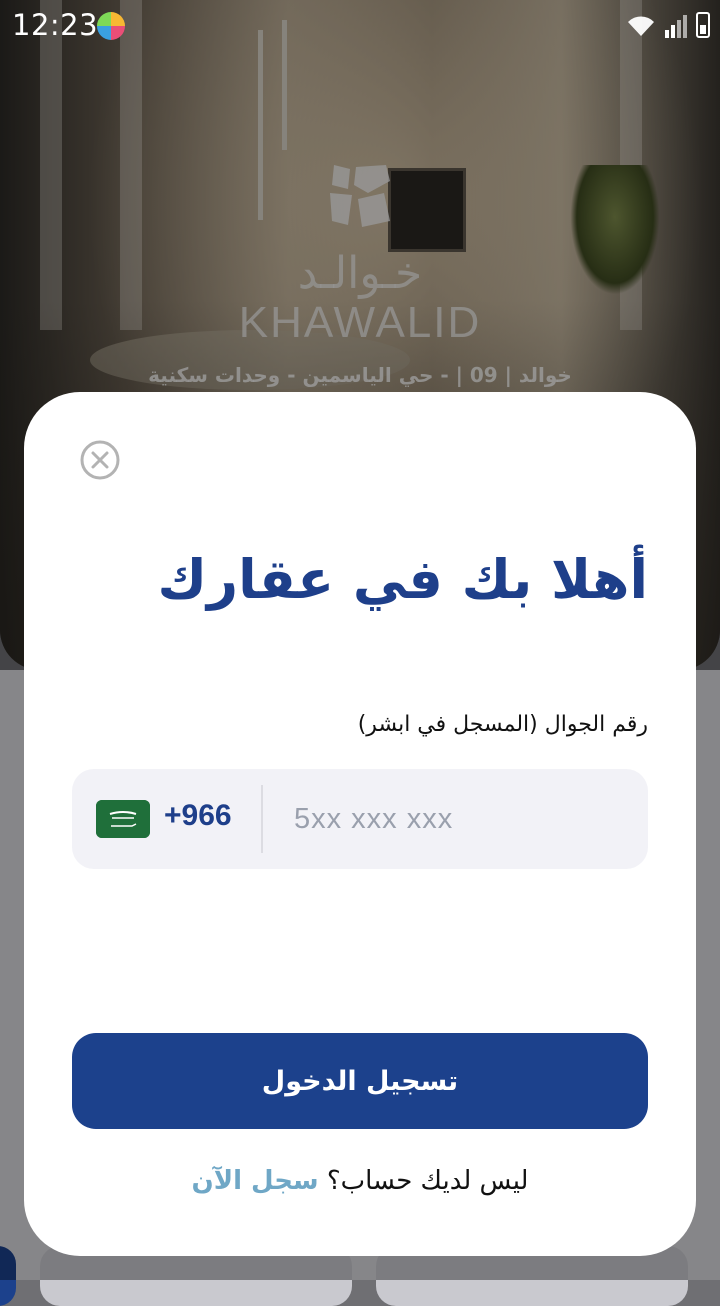 The width and height of the screenshot is (720, 1306). What do you see at coordinates (360, 26) in the screenshot?
I see `status-bar: 12:23` at bounding box center [360, 26].